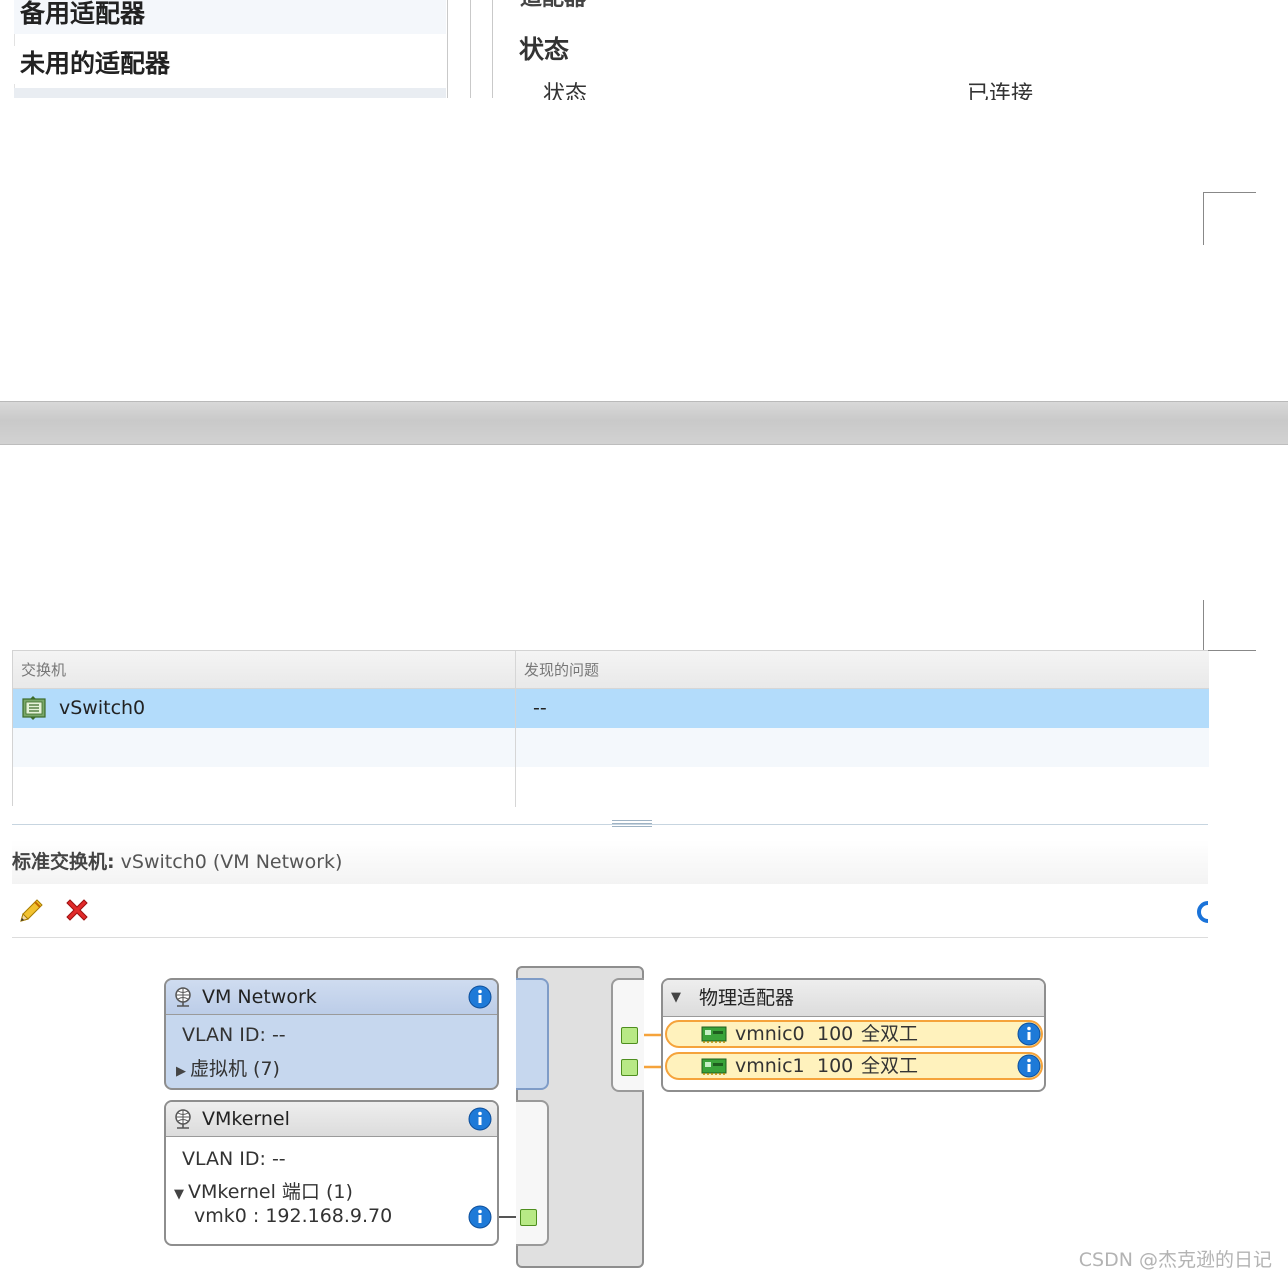 The height and width of the screenshot is (1278, 1288). Describe the element at coordinates (102, 708) in the screenshot. I see `switch-name: vSwitch0` at that location.